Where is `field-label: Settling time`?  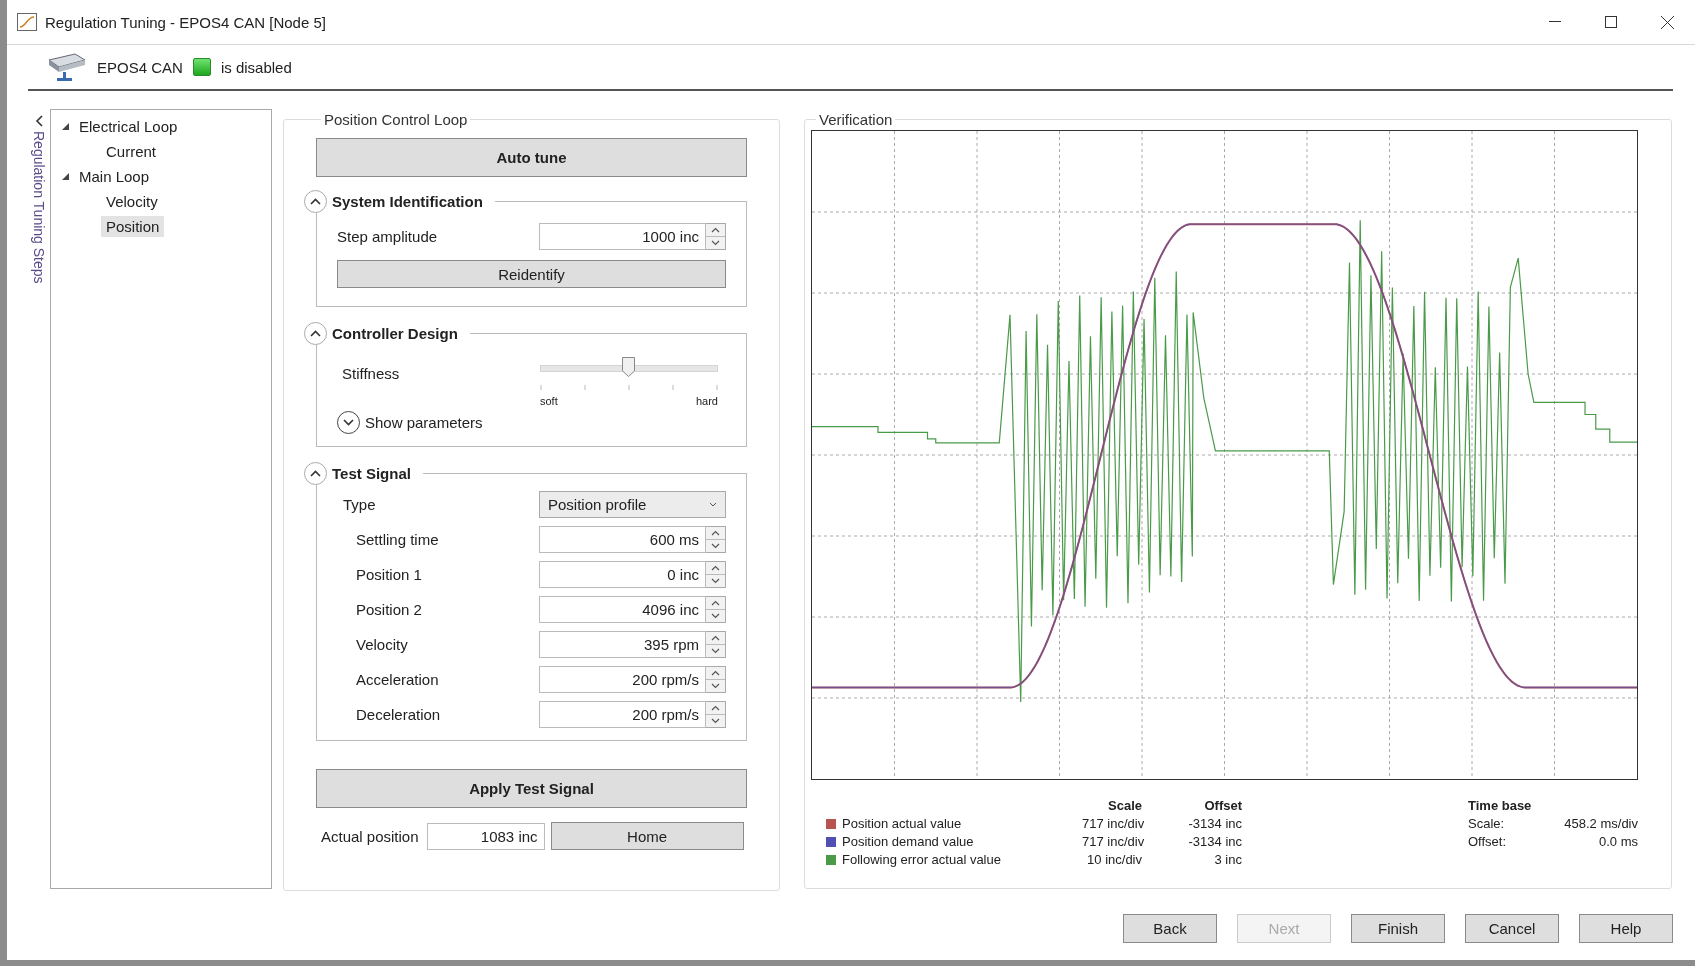 field-label: Settling time is located at coordinates (397, 539).